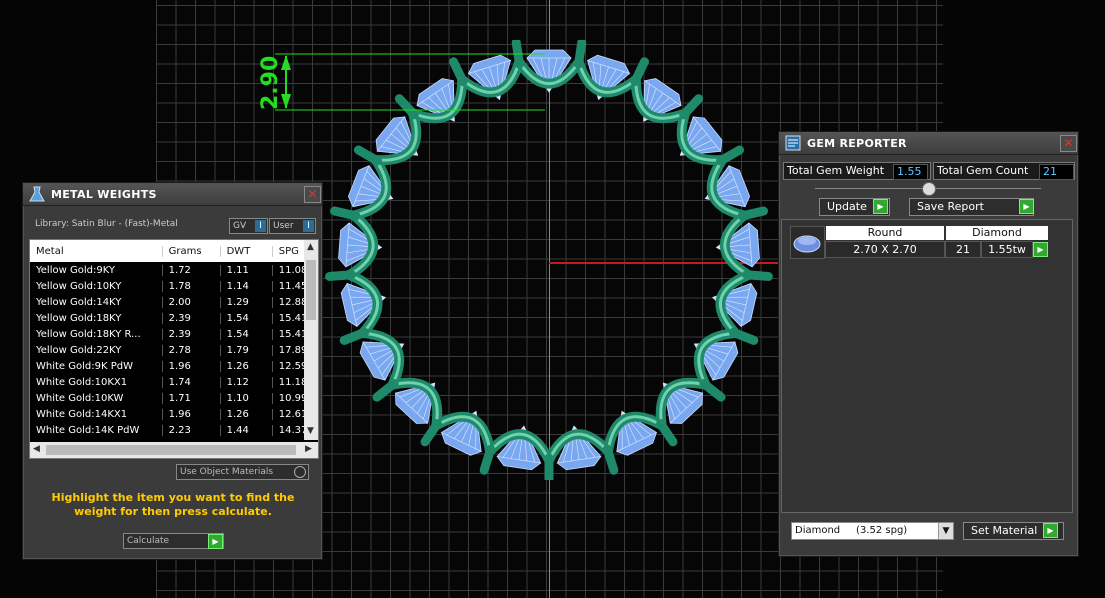  Describe the element at coordinates (1004, 530) in the screenshot. I see `set-material-label: Set Material` at that location.